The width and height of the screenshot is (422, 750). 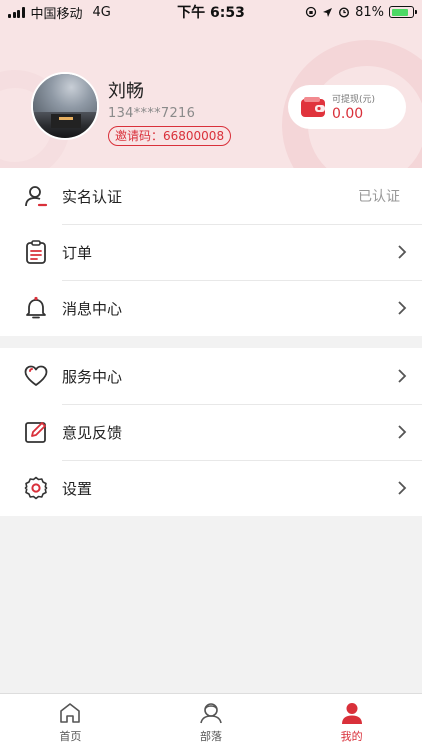 What do you see at coordinates (311, 12) in the screenshot?
I see `rotation-lock-icon` at bounding box center [311, 12].